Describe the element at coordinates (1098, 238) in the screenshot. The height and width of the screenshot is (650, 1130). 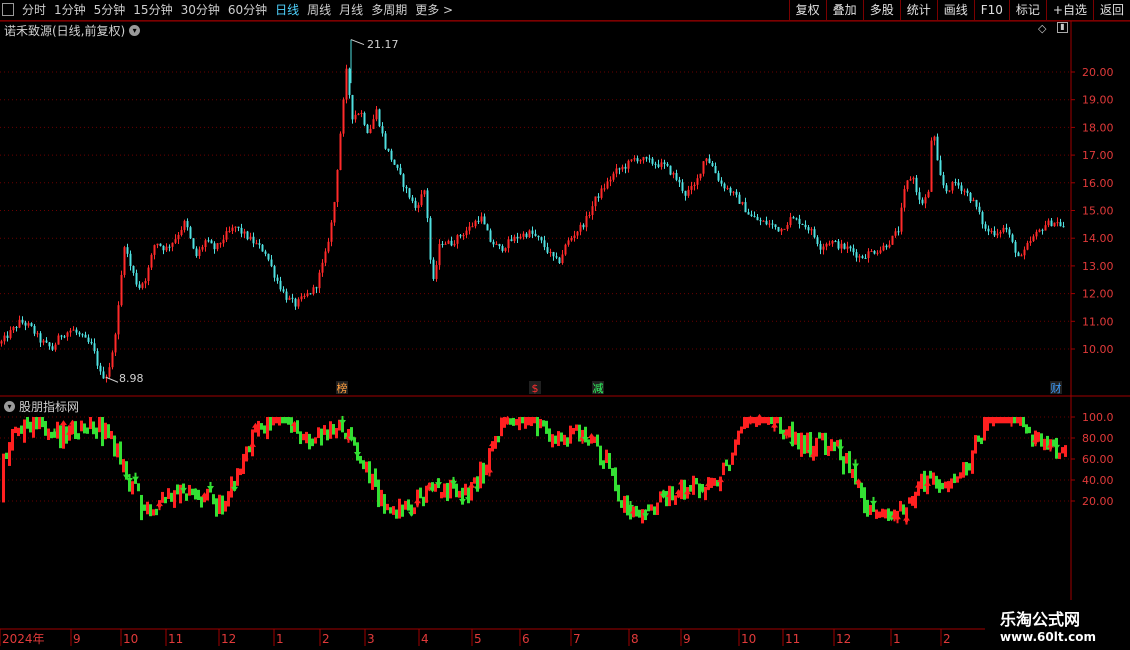
I see `price-tick-label: 14.00` at that location.